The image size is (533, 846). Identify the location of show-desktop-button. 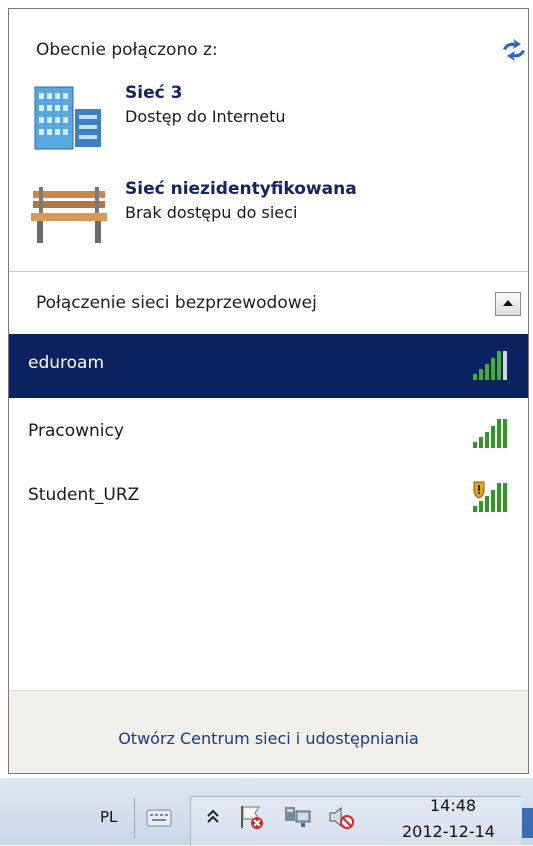
(527, 823).